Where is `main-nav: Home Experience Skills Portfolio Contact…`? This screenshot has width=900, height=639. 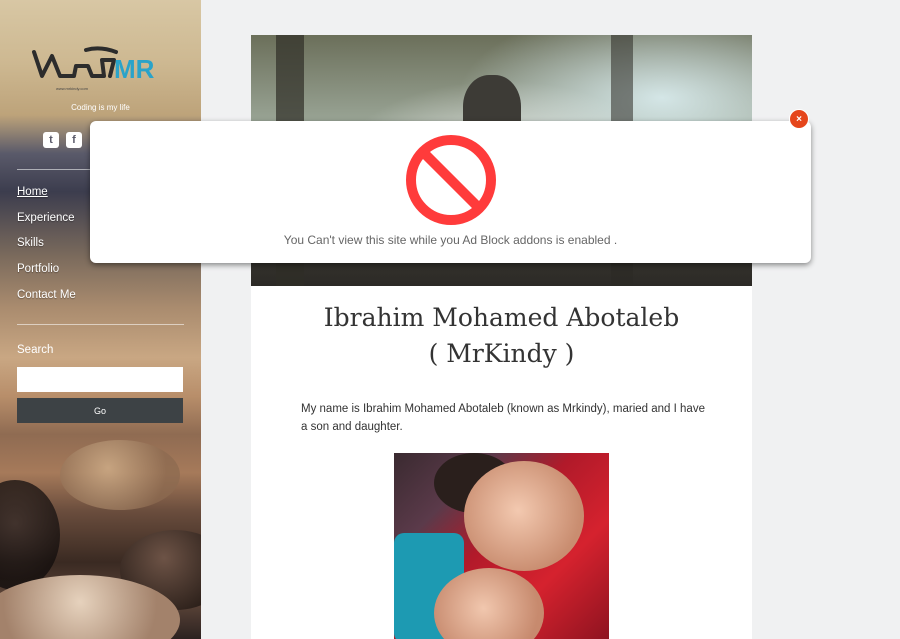
main-nav: Home Experience Skills Portfolio Contact… is located at coordinates (46, 250).